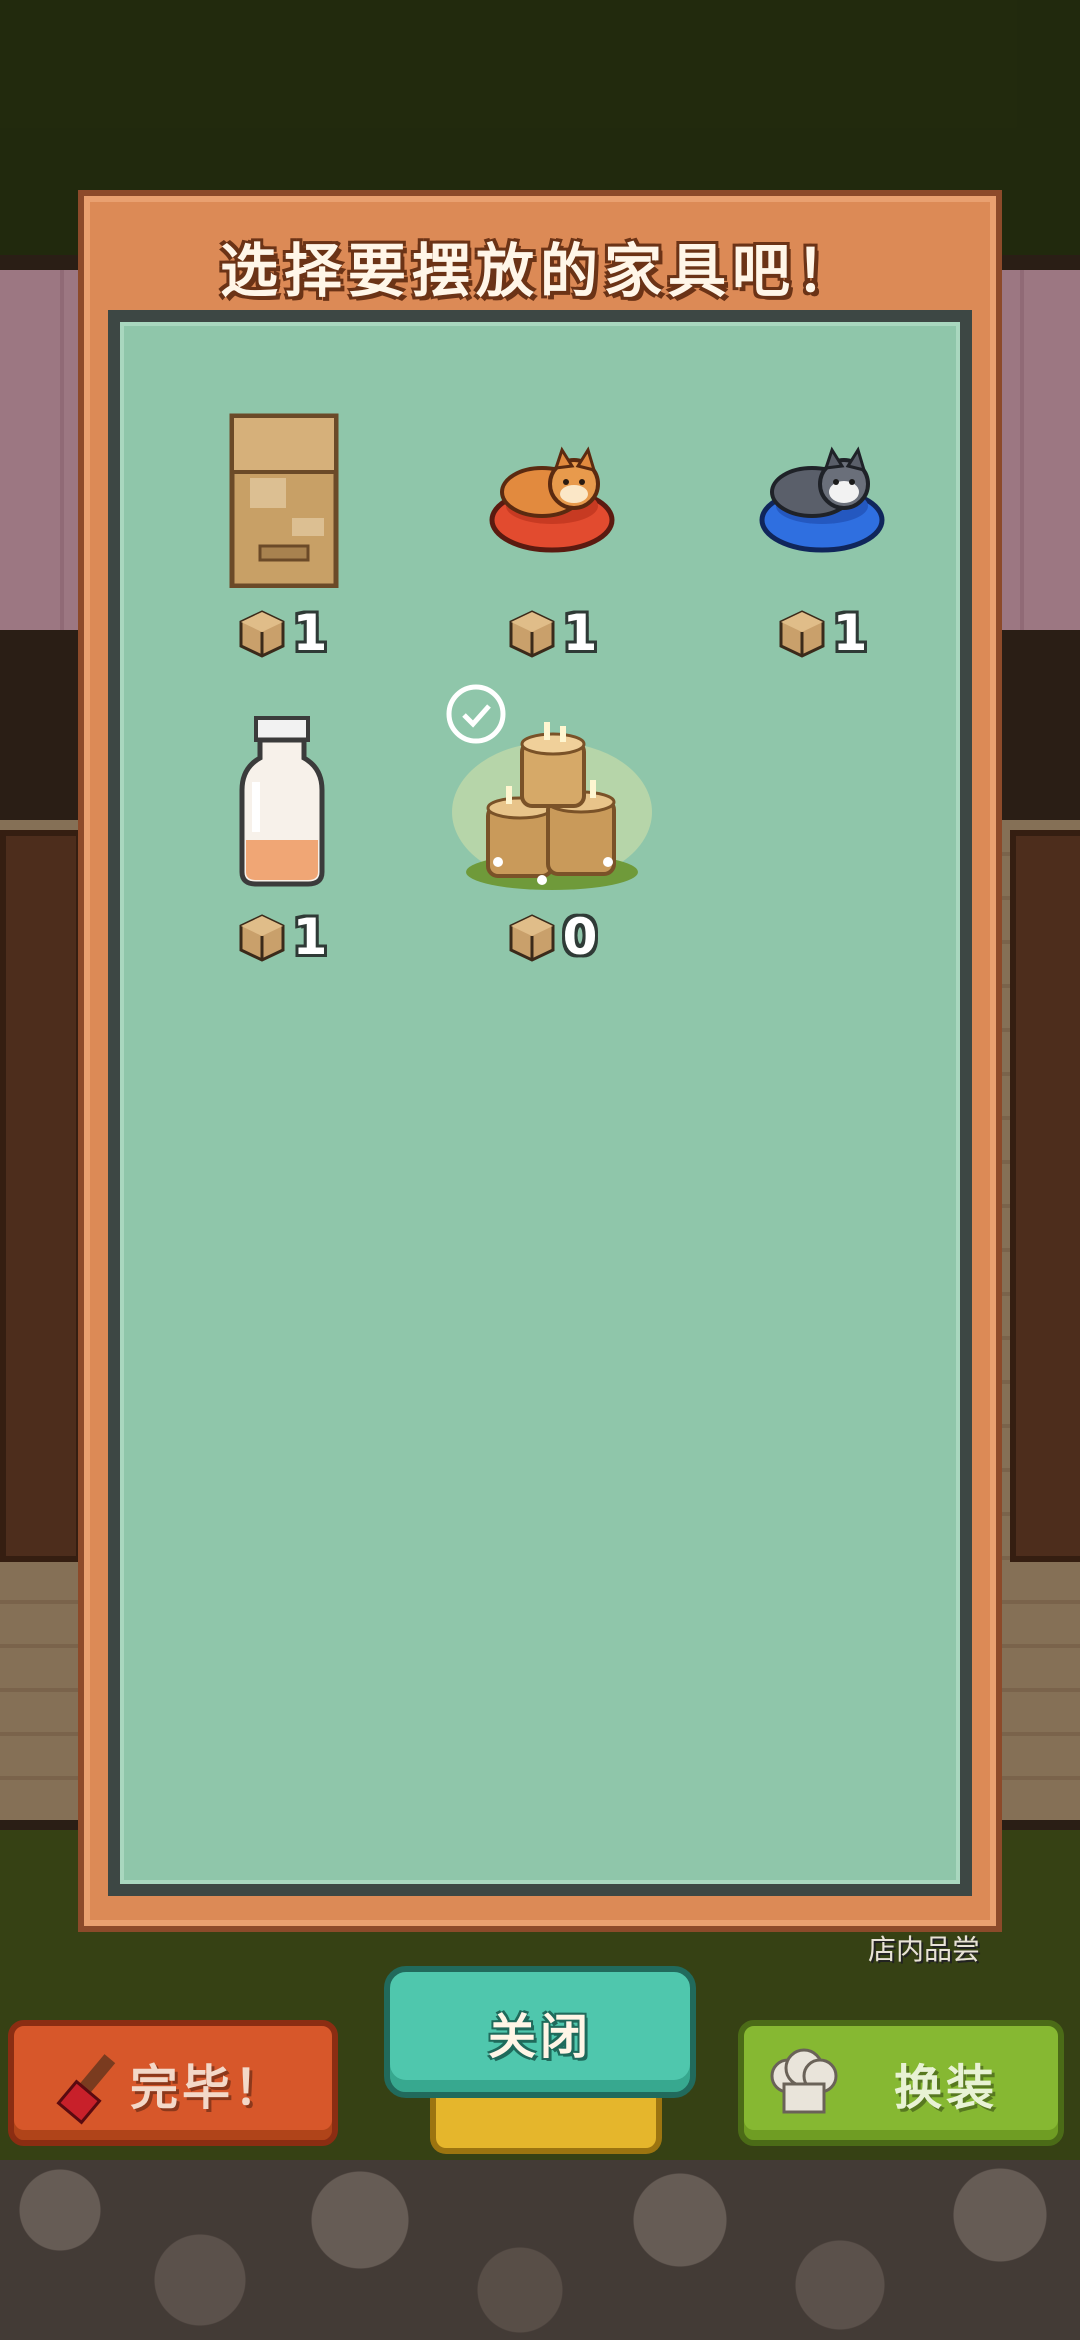 The width and height of the screenshot is (1080, 2340). I want to click on furniture-item-husky-blue-bed: 1, so click(822, 538).